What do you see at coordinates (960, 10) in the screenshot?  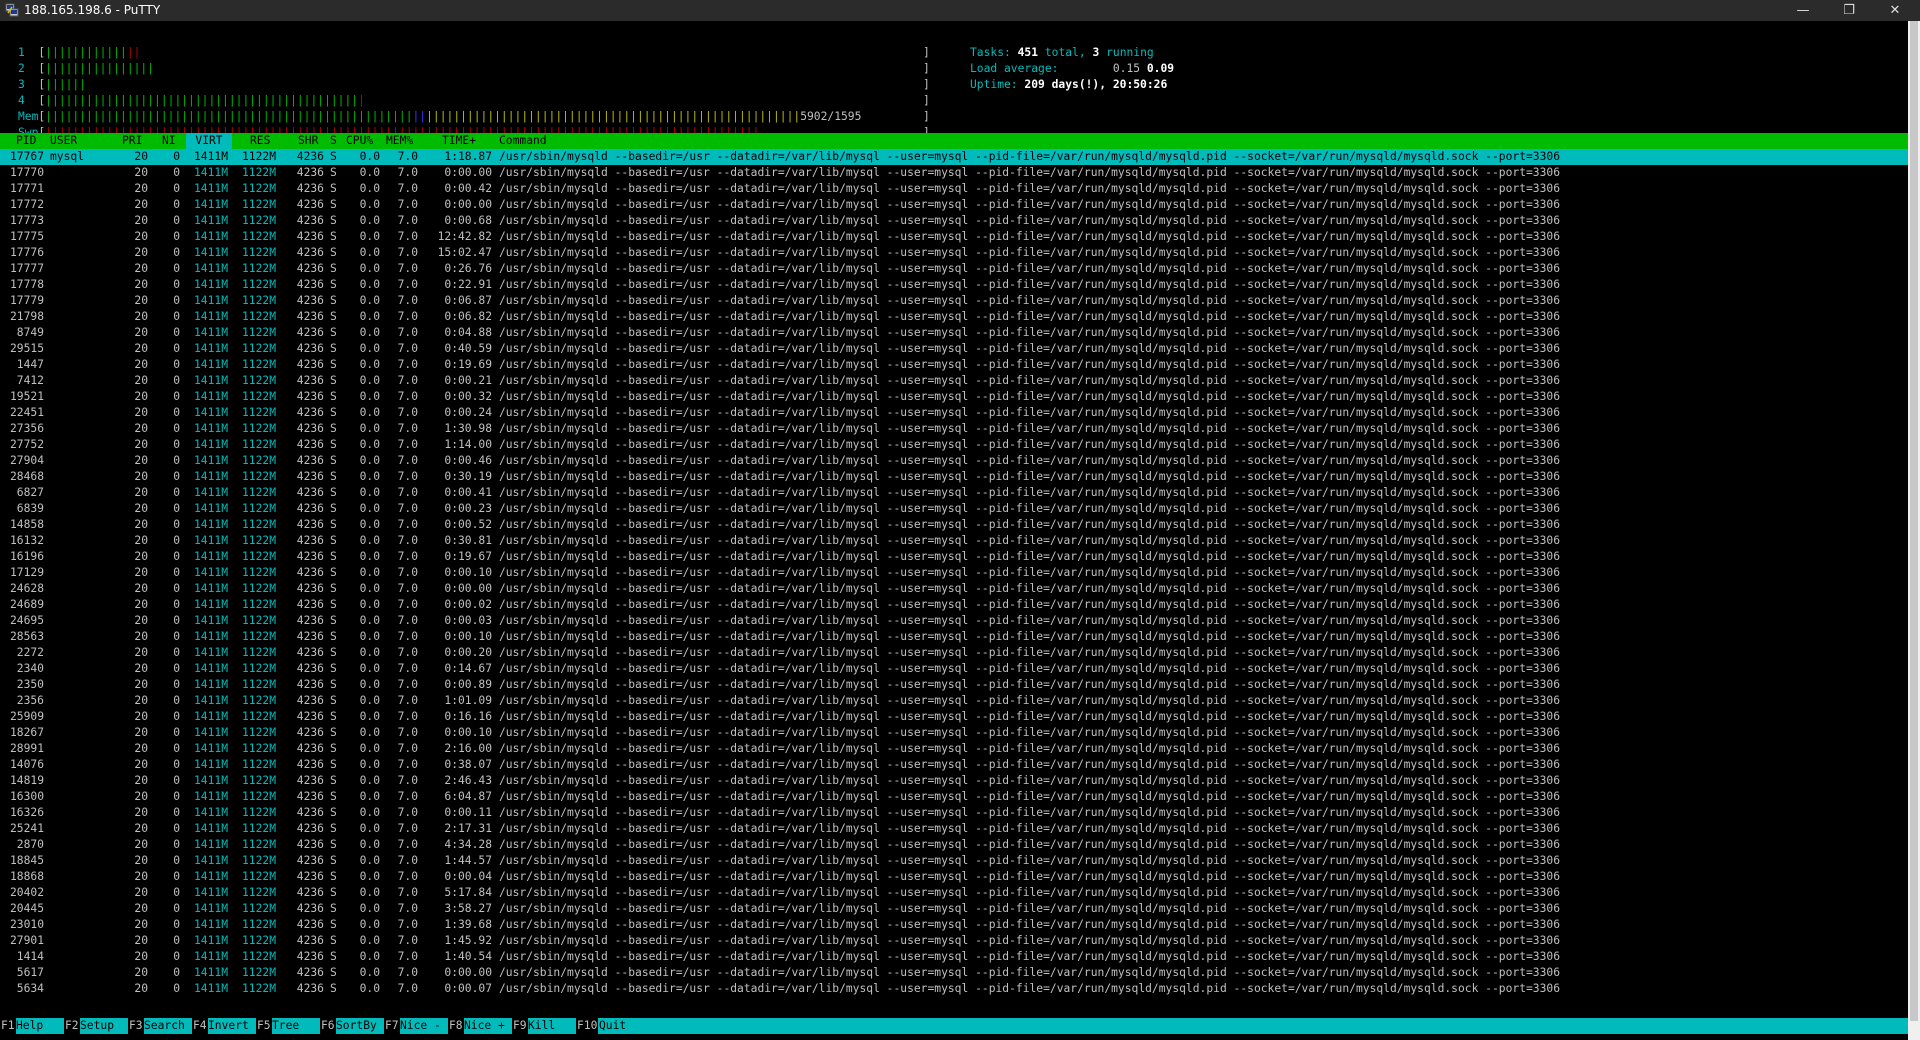 I see `window-titlebar: 188.165.198.6 - PuTTY — ❐ ✕` at bounding box center [960, 10].